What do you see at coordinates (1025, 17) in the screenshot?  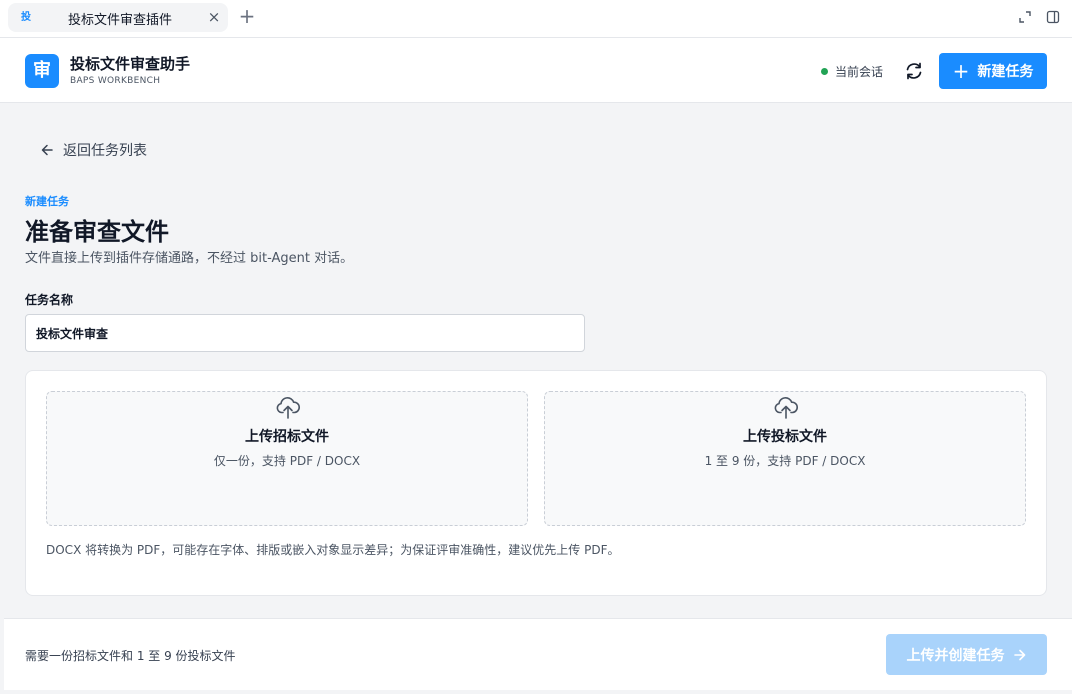 I see `expand-icon` at bounding box center [1025, 17].